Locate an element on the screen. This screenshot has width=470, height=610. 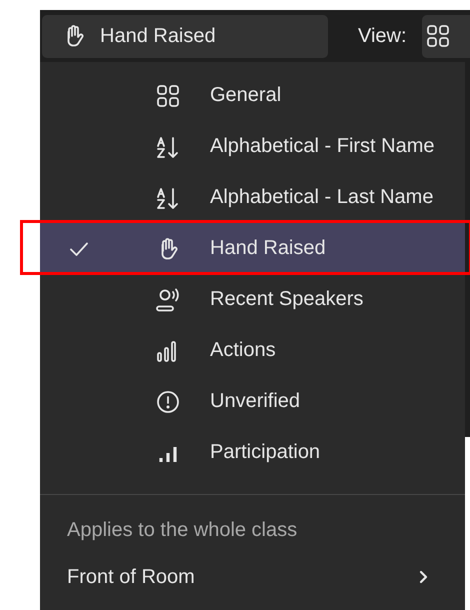
section-label: Applies to the whole class is located at coordinates (182, 530).